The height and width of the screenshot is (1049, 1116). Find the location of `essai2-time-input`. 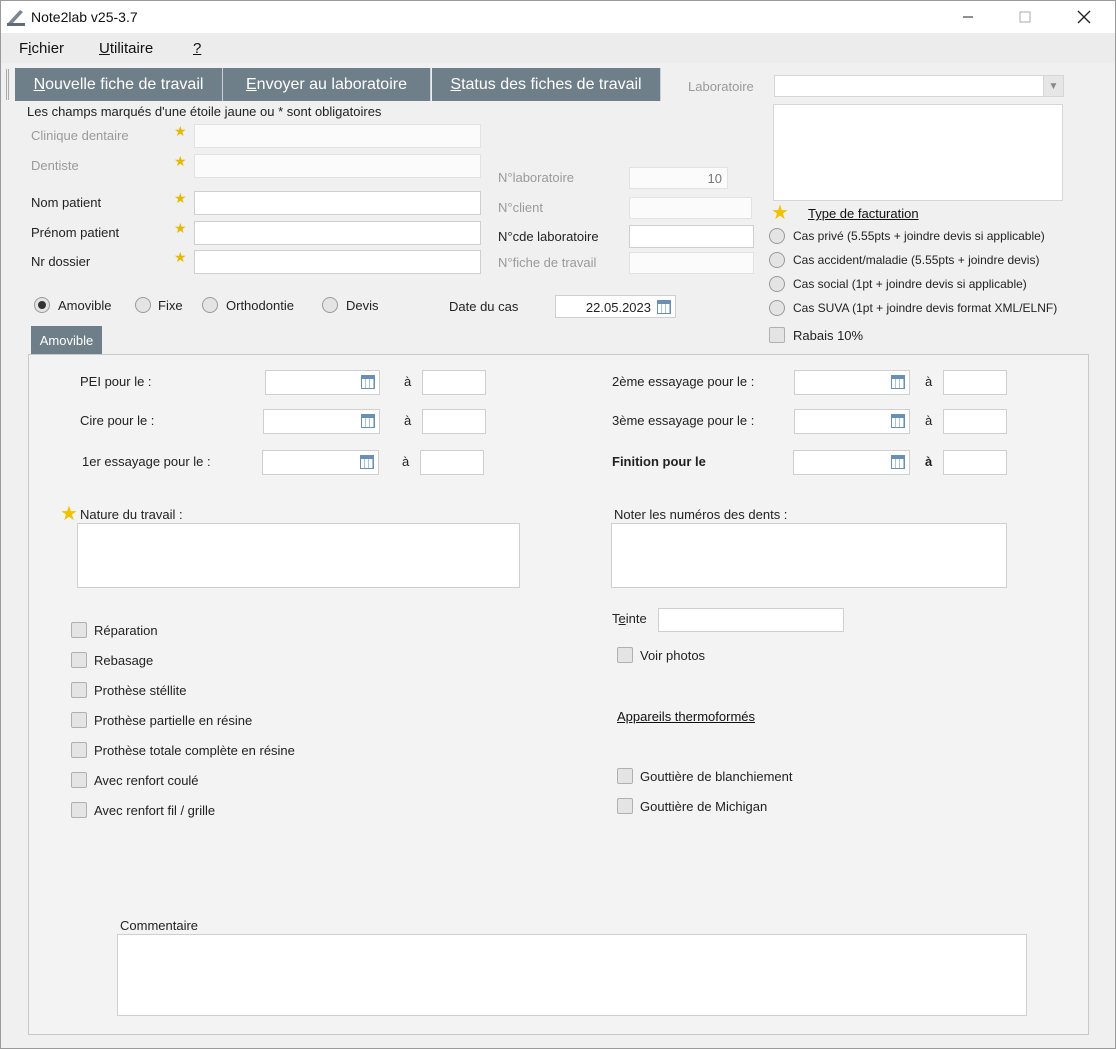

essai2-time-input is located at coordinates (975, 382).